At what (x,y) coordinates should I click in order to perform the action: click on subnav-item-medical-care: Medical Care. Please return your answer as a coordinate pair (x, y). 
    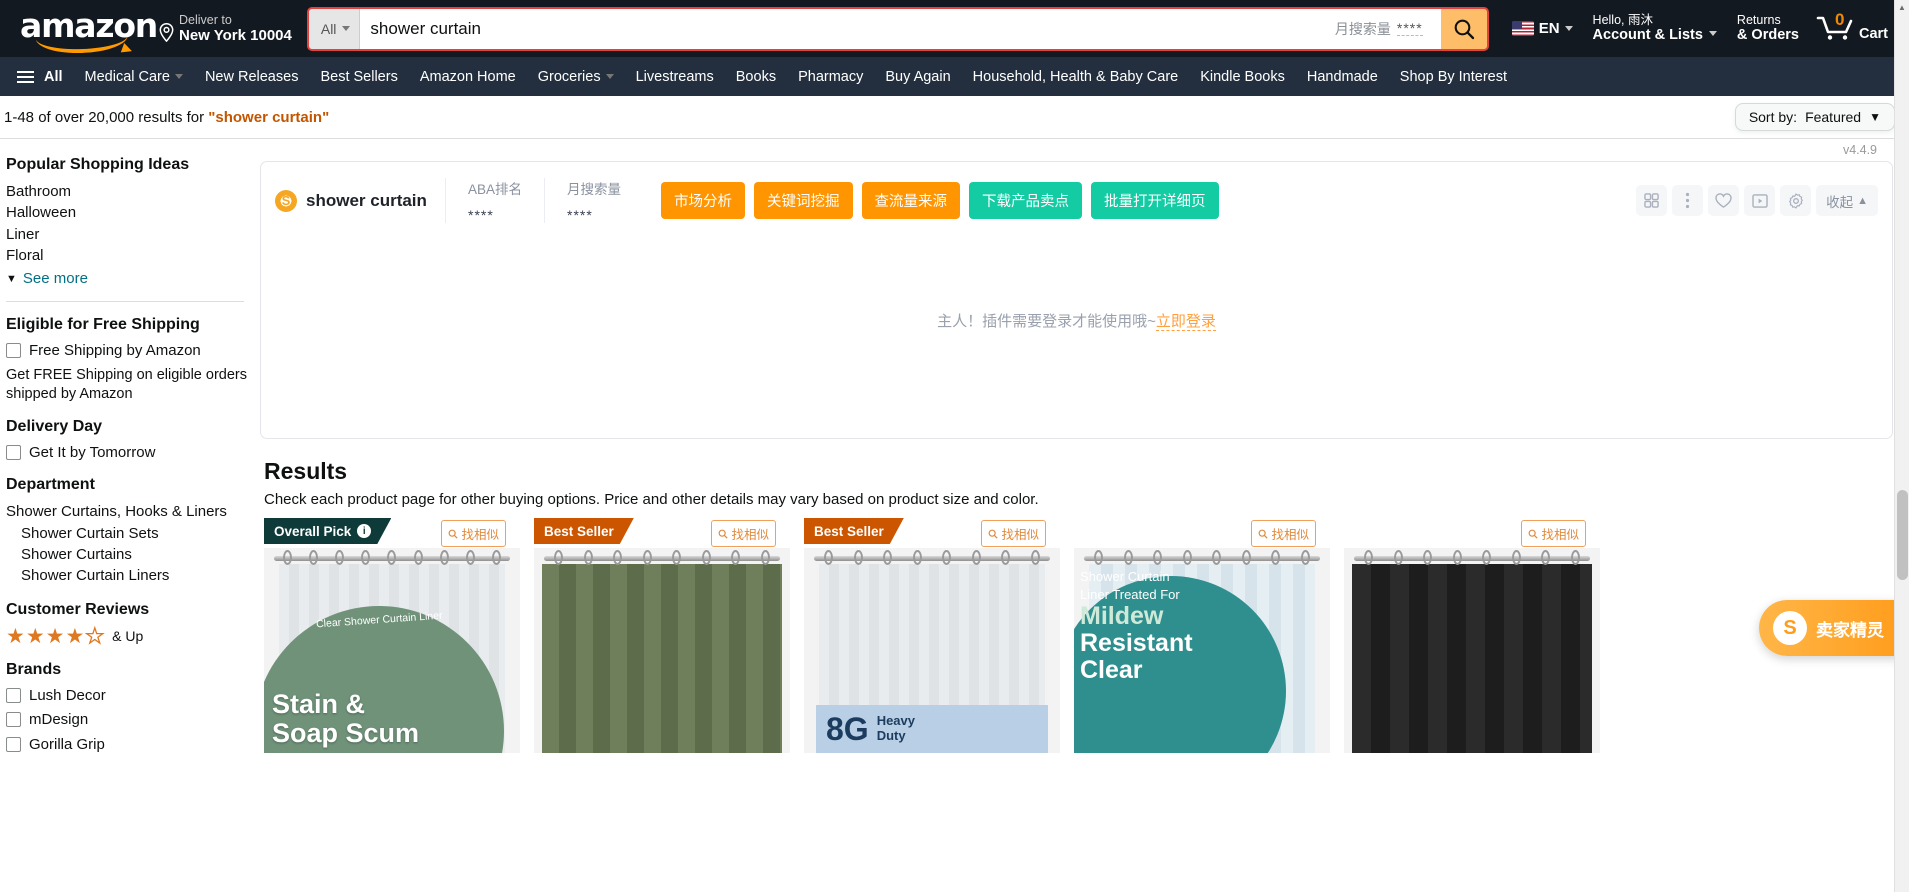
    Looking at the image, I should click on (134, 77).